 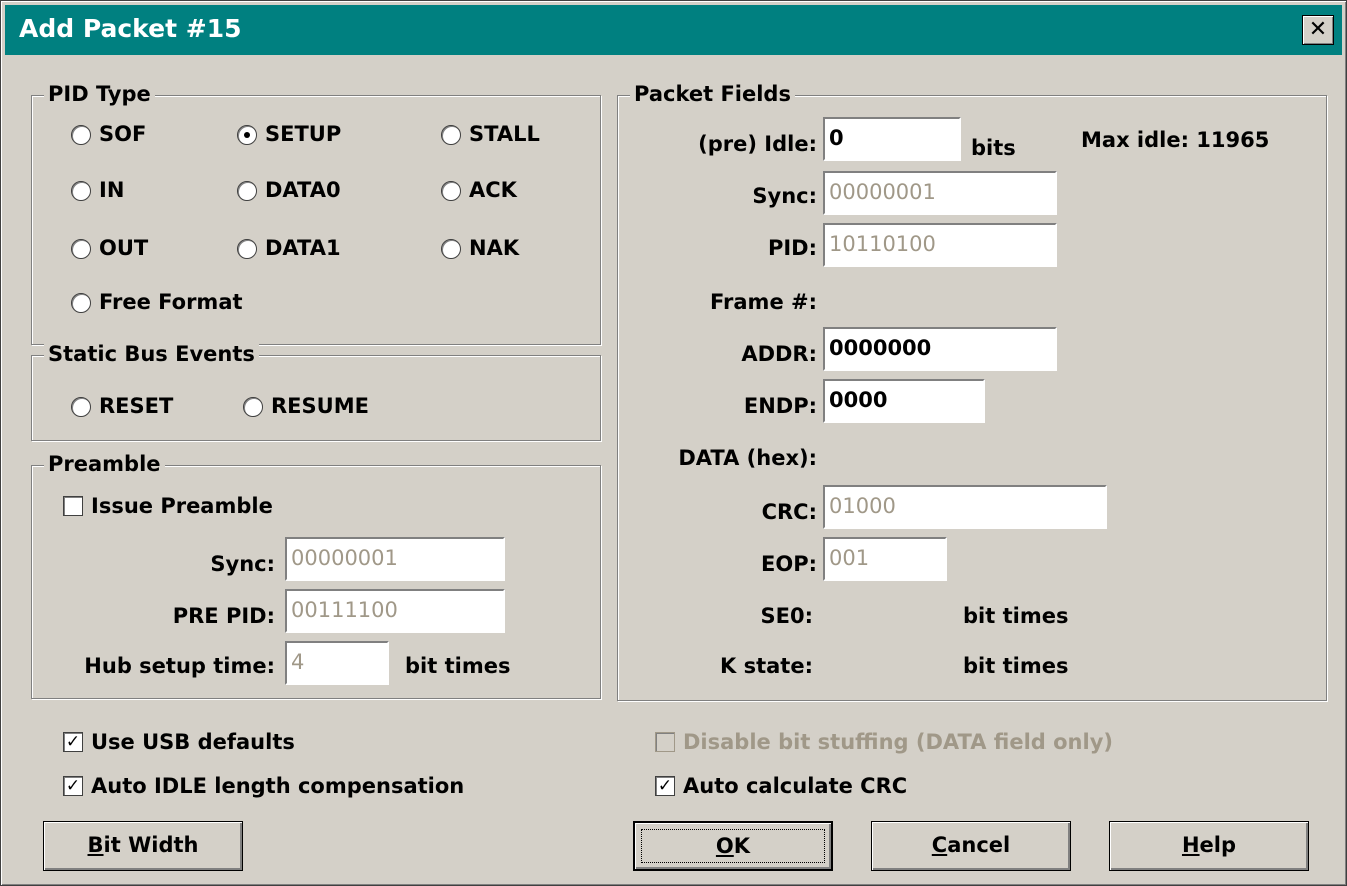 I want to click on frame-number-label: Frame #:, so click(x=763, y=302).